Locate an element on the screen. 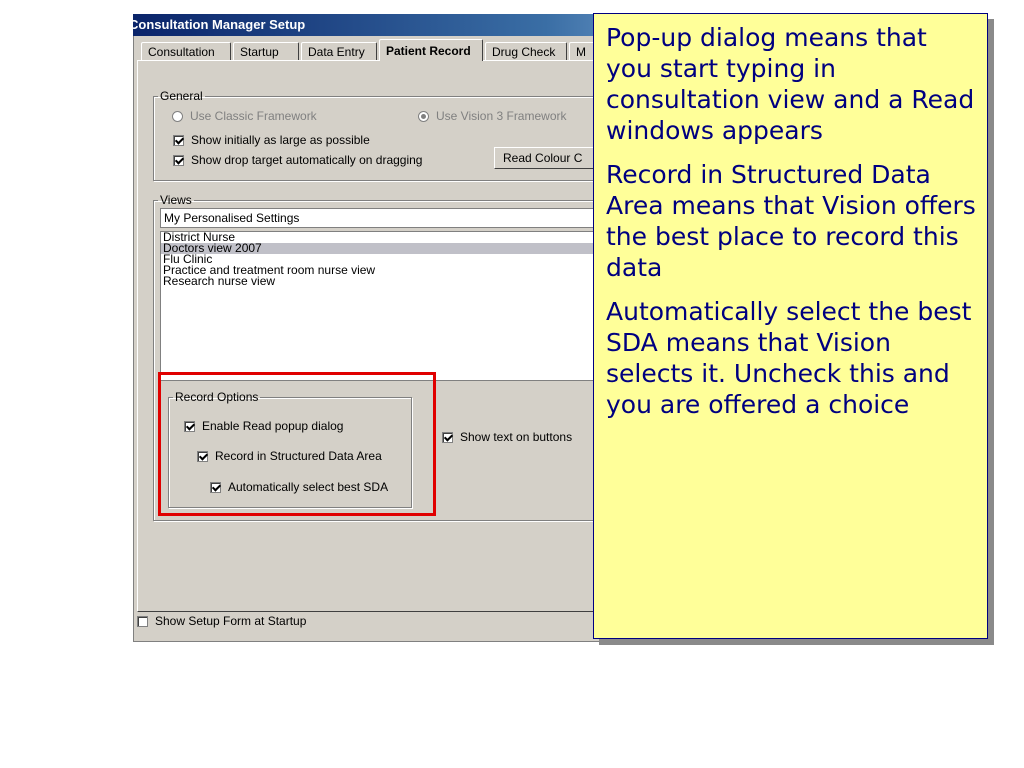 Image resolution: width=1024 pixels, height=768 pixels. general-legend: General is located at coordinates (181, 96).